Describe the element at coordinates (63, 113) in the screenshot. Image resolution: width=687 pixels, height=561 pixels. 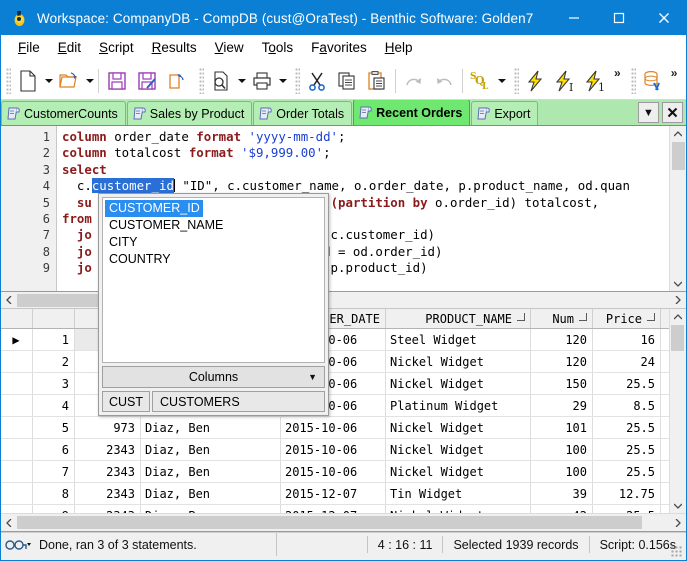
I see `tab-customercounts: CustomerCounts` at that location.